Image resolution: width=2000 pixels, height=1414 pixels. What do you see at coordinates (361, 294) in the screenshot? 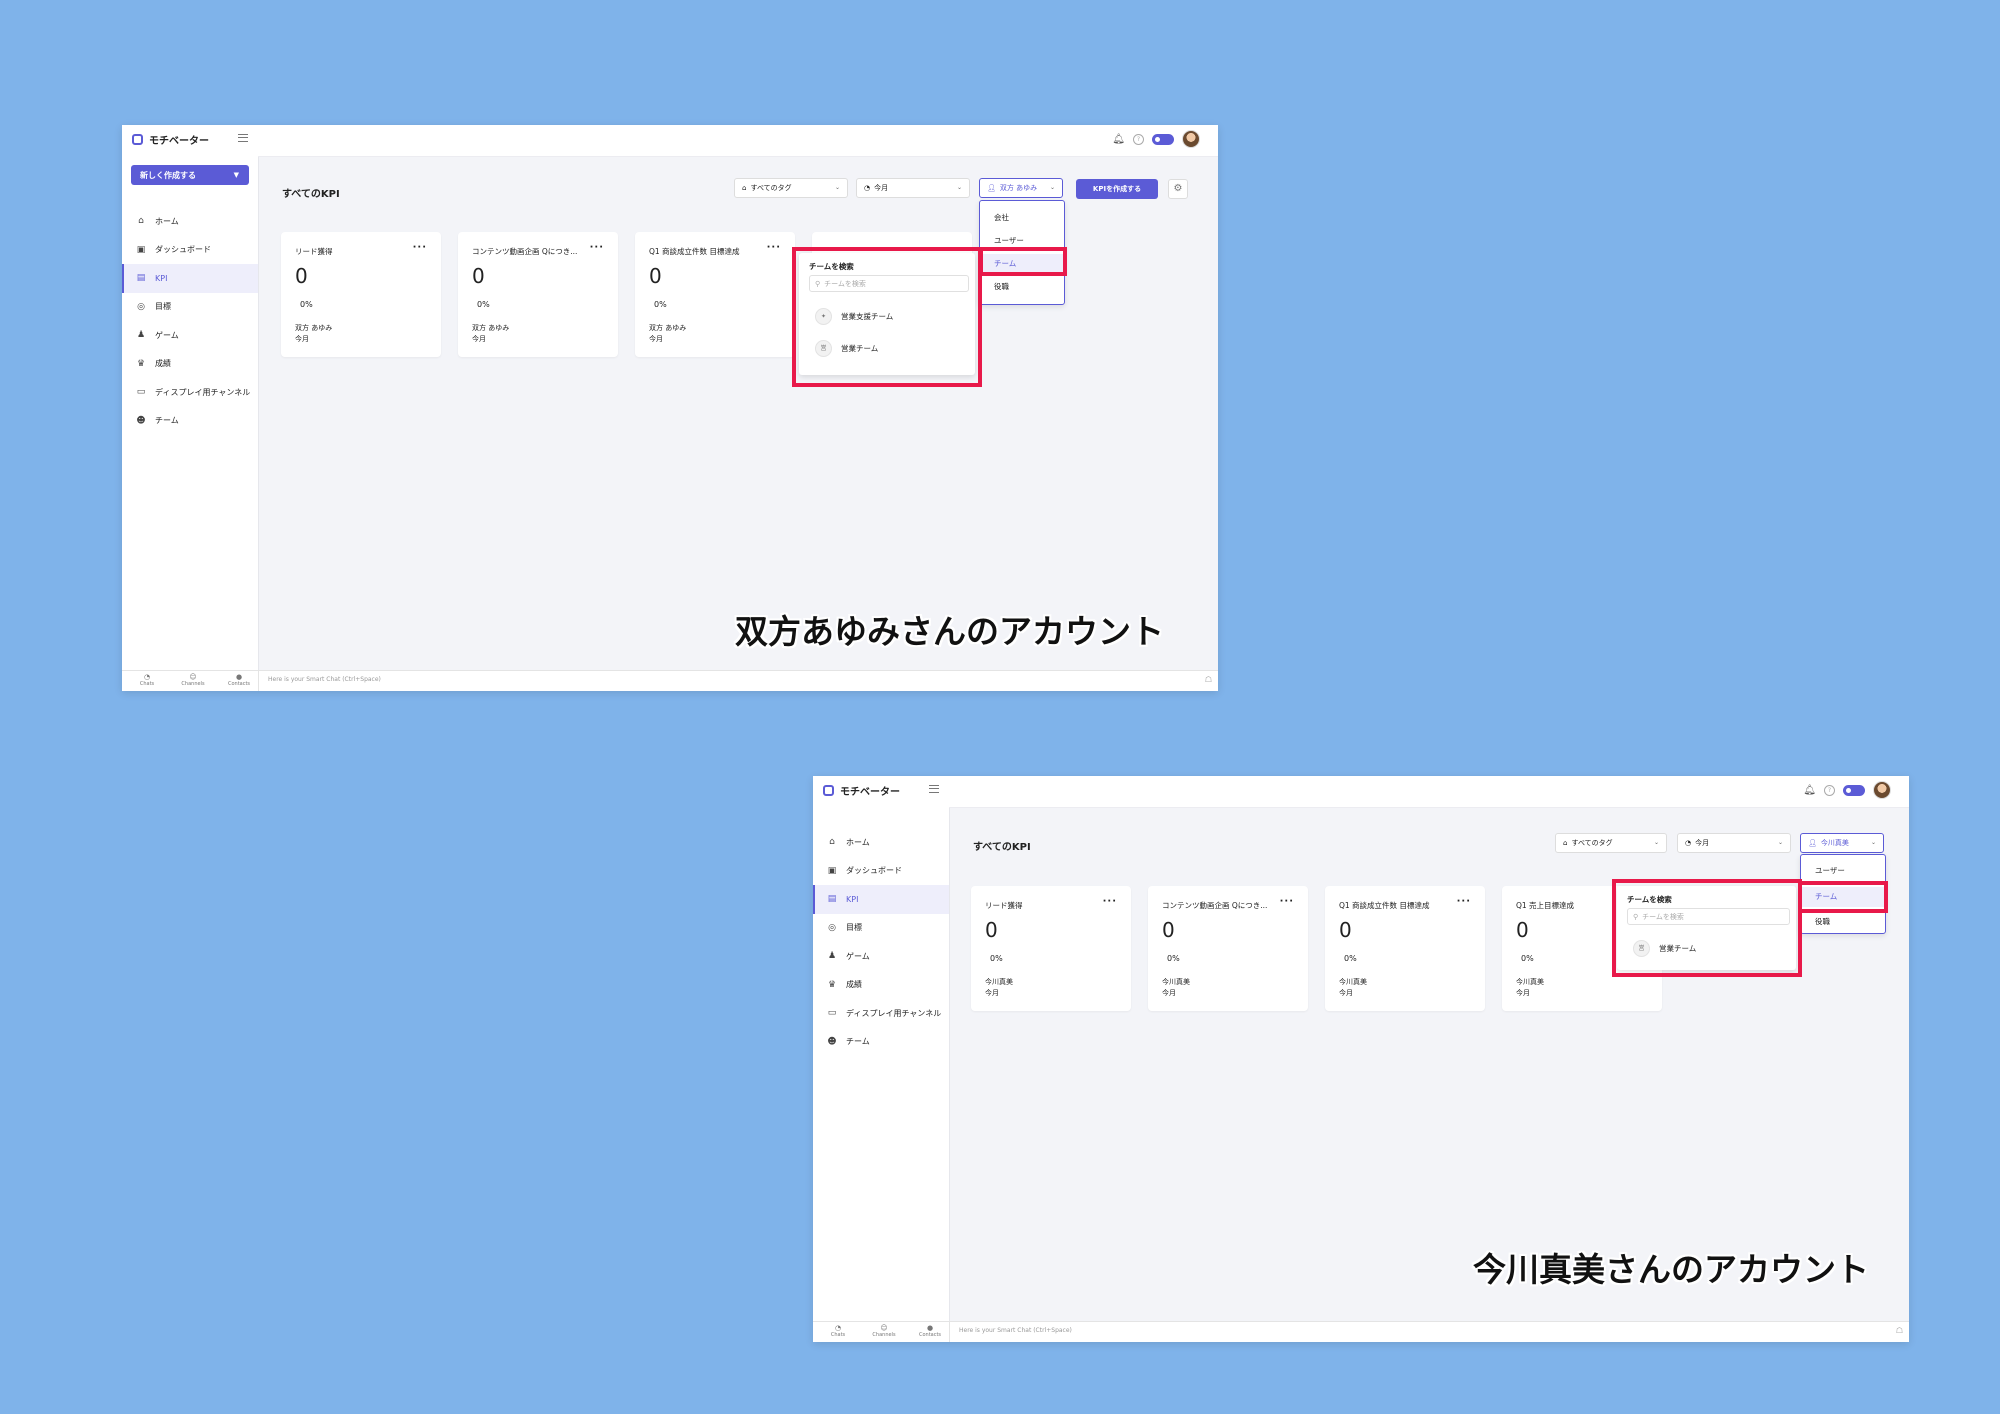
I see `kpi-card: リード獲得 ··· 0 0% 双方 あゆみ 今月` at bounding box center [361, 294].